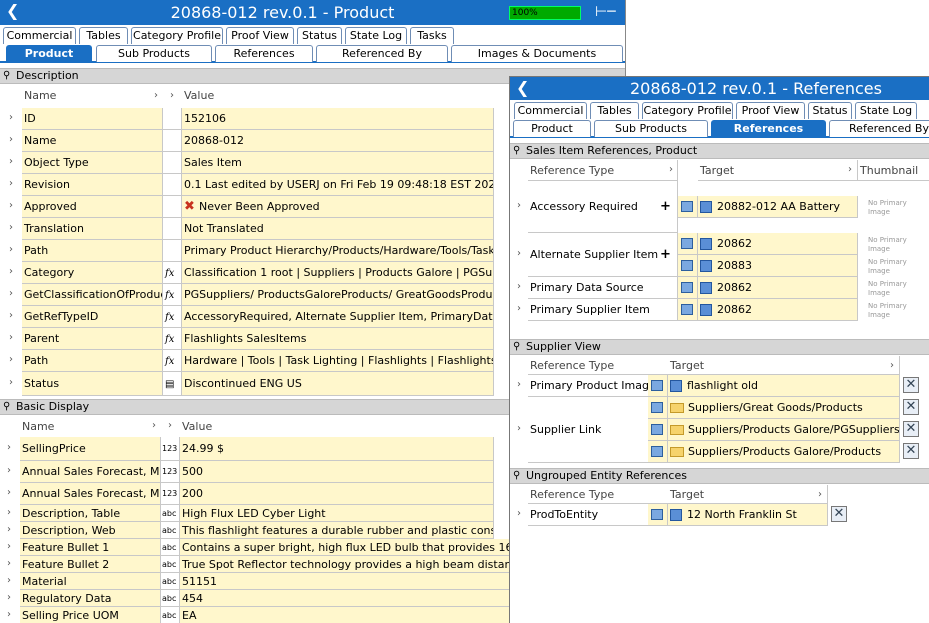  Describe the element at coordinates (784, 430) in the screenshot. I see `reference-target: Suppliers/Products Galore/PGSuppliers` at that location.